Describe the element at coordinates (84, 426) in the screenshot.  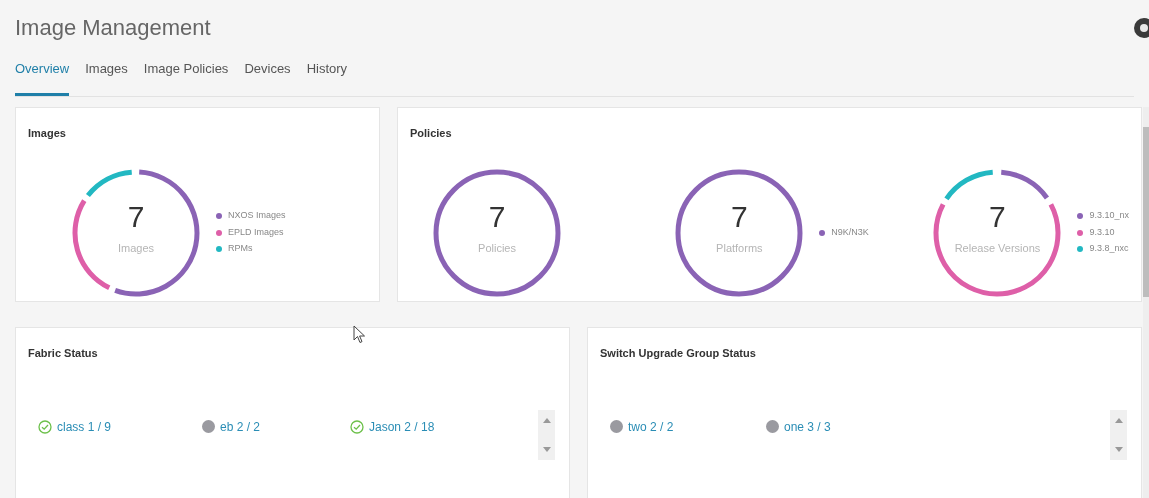
I see `status-link: class 1 / 9` at that location.